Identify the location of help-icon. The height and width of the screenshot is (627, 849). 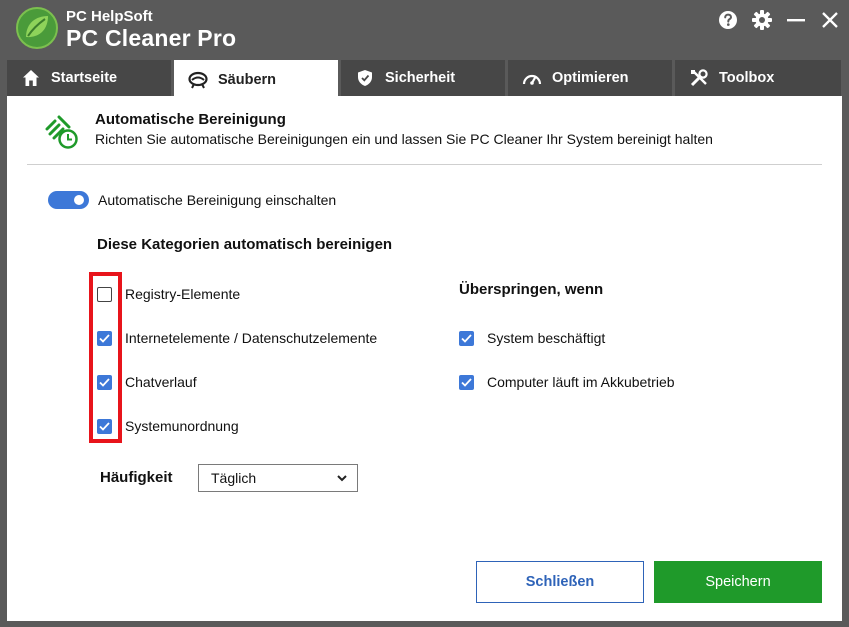
(728, 20).